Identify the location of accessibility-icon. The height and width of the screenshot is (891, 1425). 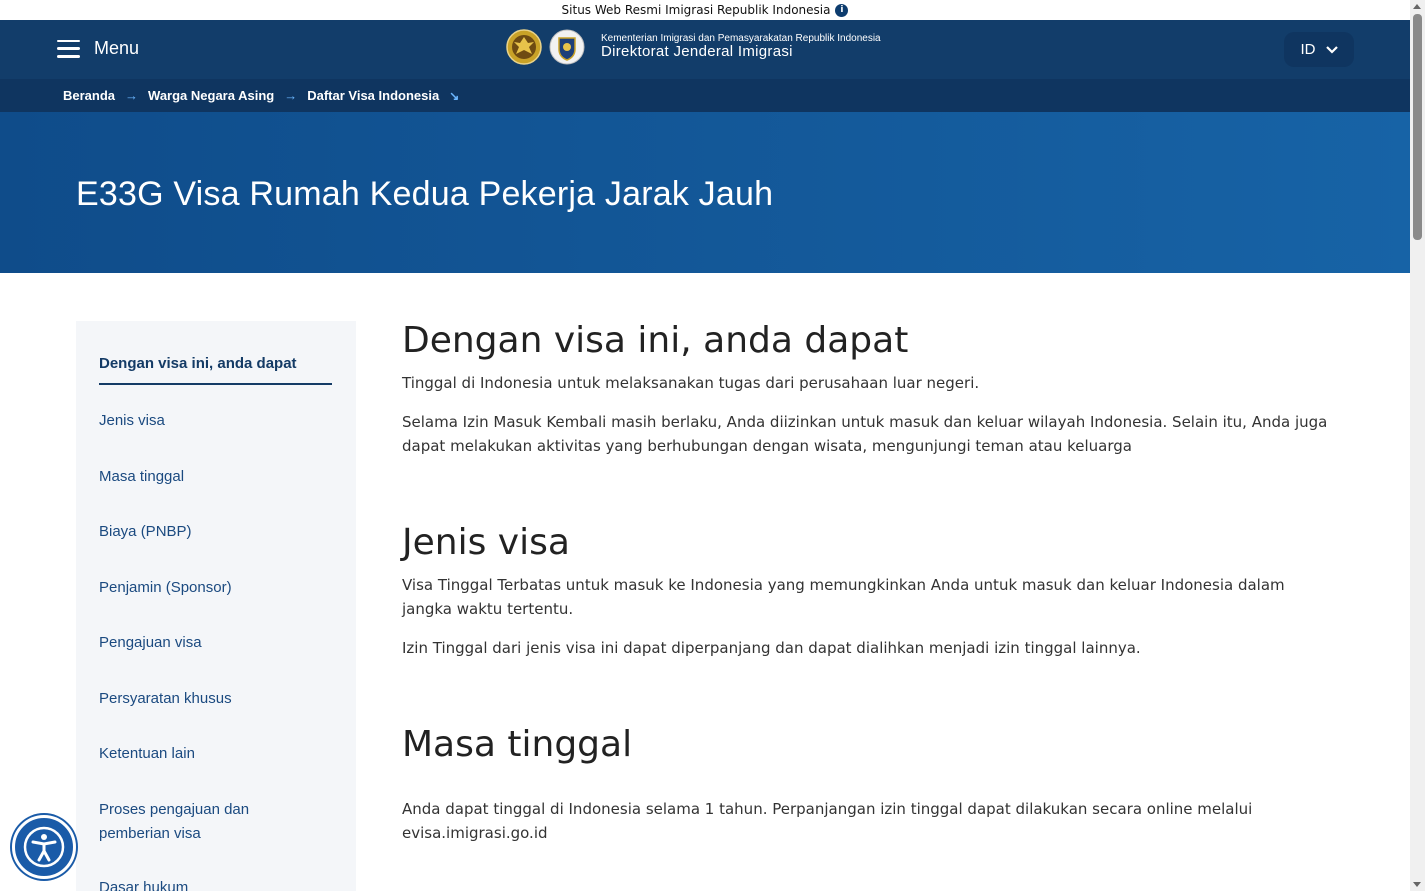
(44, 847).